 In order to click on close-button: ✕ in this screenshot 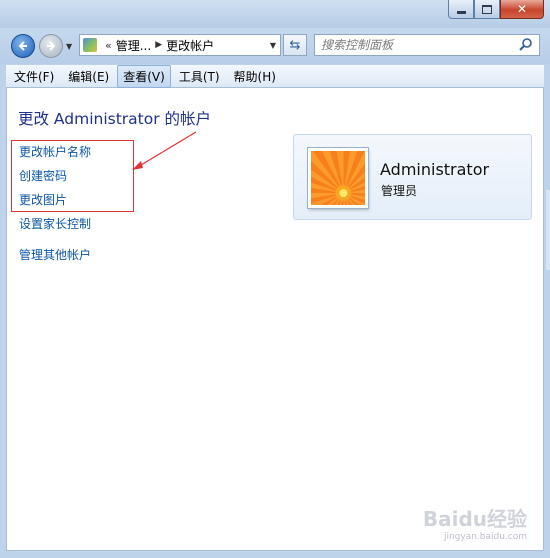, I will do `click(522, 9)`.